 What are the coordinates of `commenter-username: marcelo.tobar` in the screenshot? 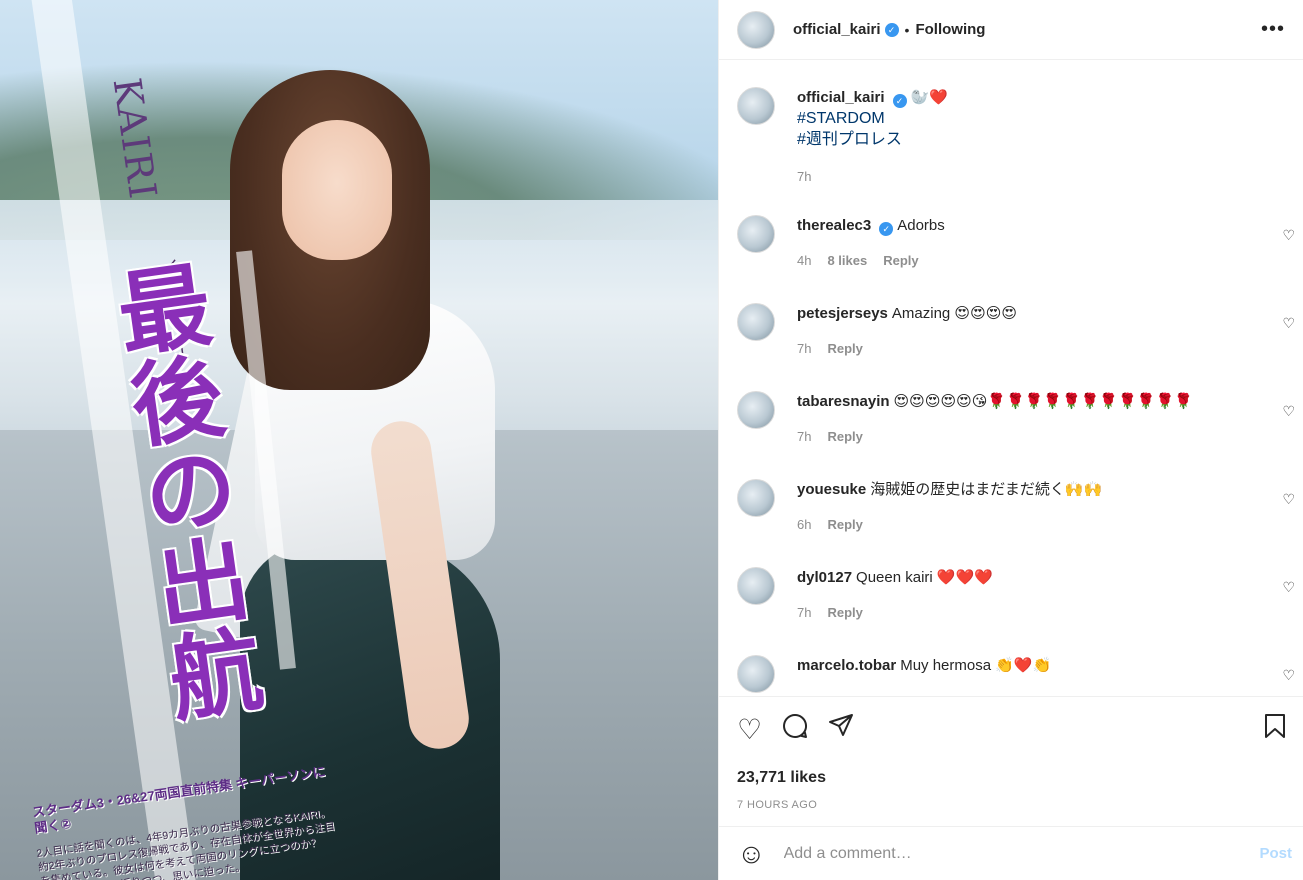 It's located at (846, 665).